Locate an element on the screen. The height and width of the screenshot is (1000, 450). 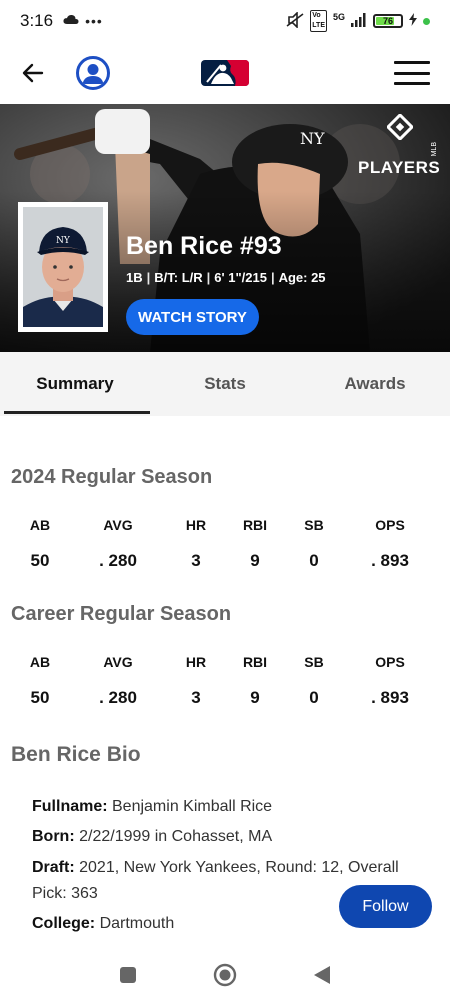
players-badge-prefix: MLB is located at coordinates (434, 148).